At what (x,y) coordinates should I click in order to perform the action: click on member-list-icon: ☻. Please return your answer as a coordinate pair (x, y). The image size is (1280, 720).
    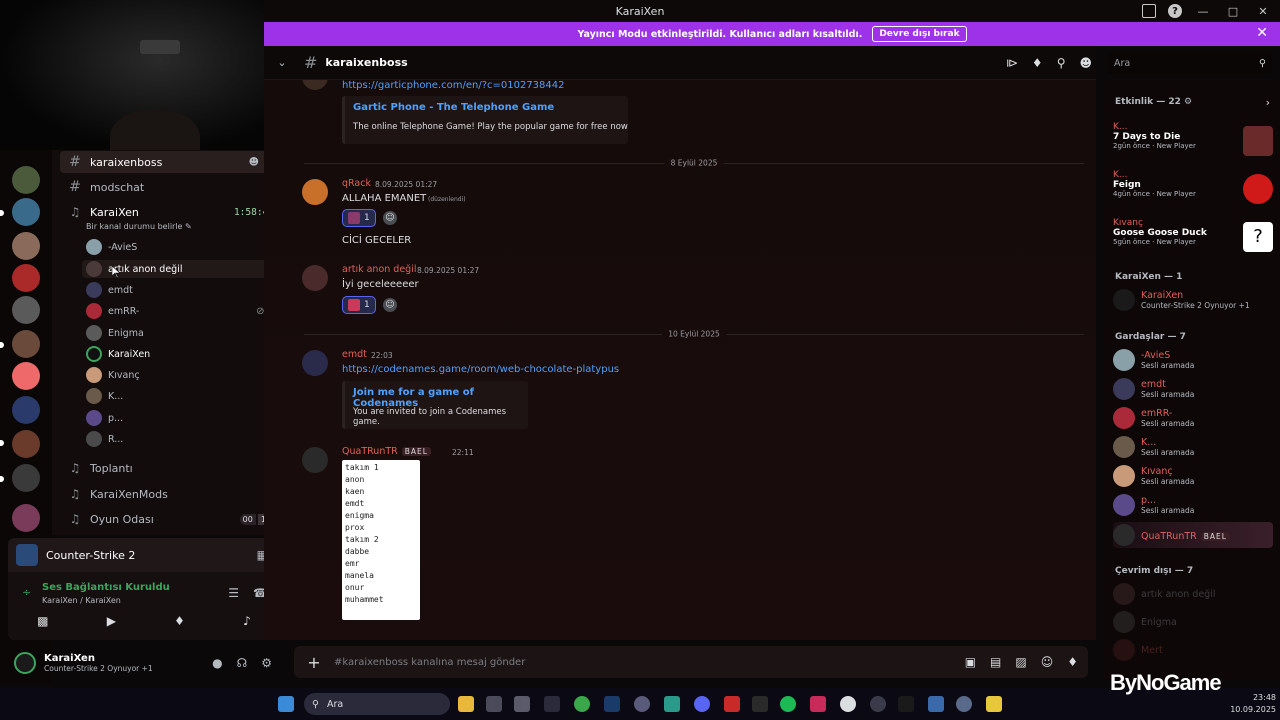
    Looking at the image, I should click on (1085, 63).